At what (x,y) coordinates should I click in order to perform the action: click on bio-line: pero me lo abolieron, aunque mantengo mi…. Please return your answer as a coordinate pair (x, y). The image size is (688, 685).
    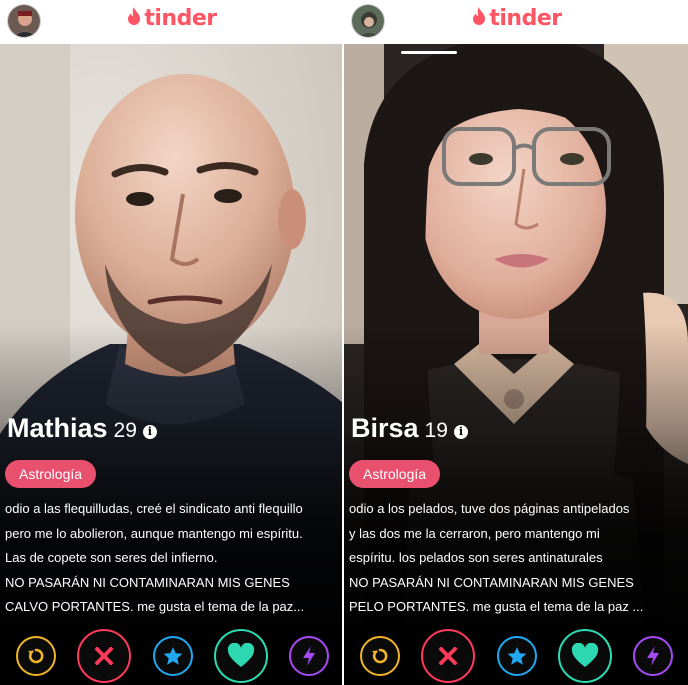
    Looking at the image, I should click on (154, 533).